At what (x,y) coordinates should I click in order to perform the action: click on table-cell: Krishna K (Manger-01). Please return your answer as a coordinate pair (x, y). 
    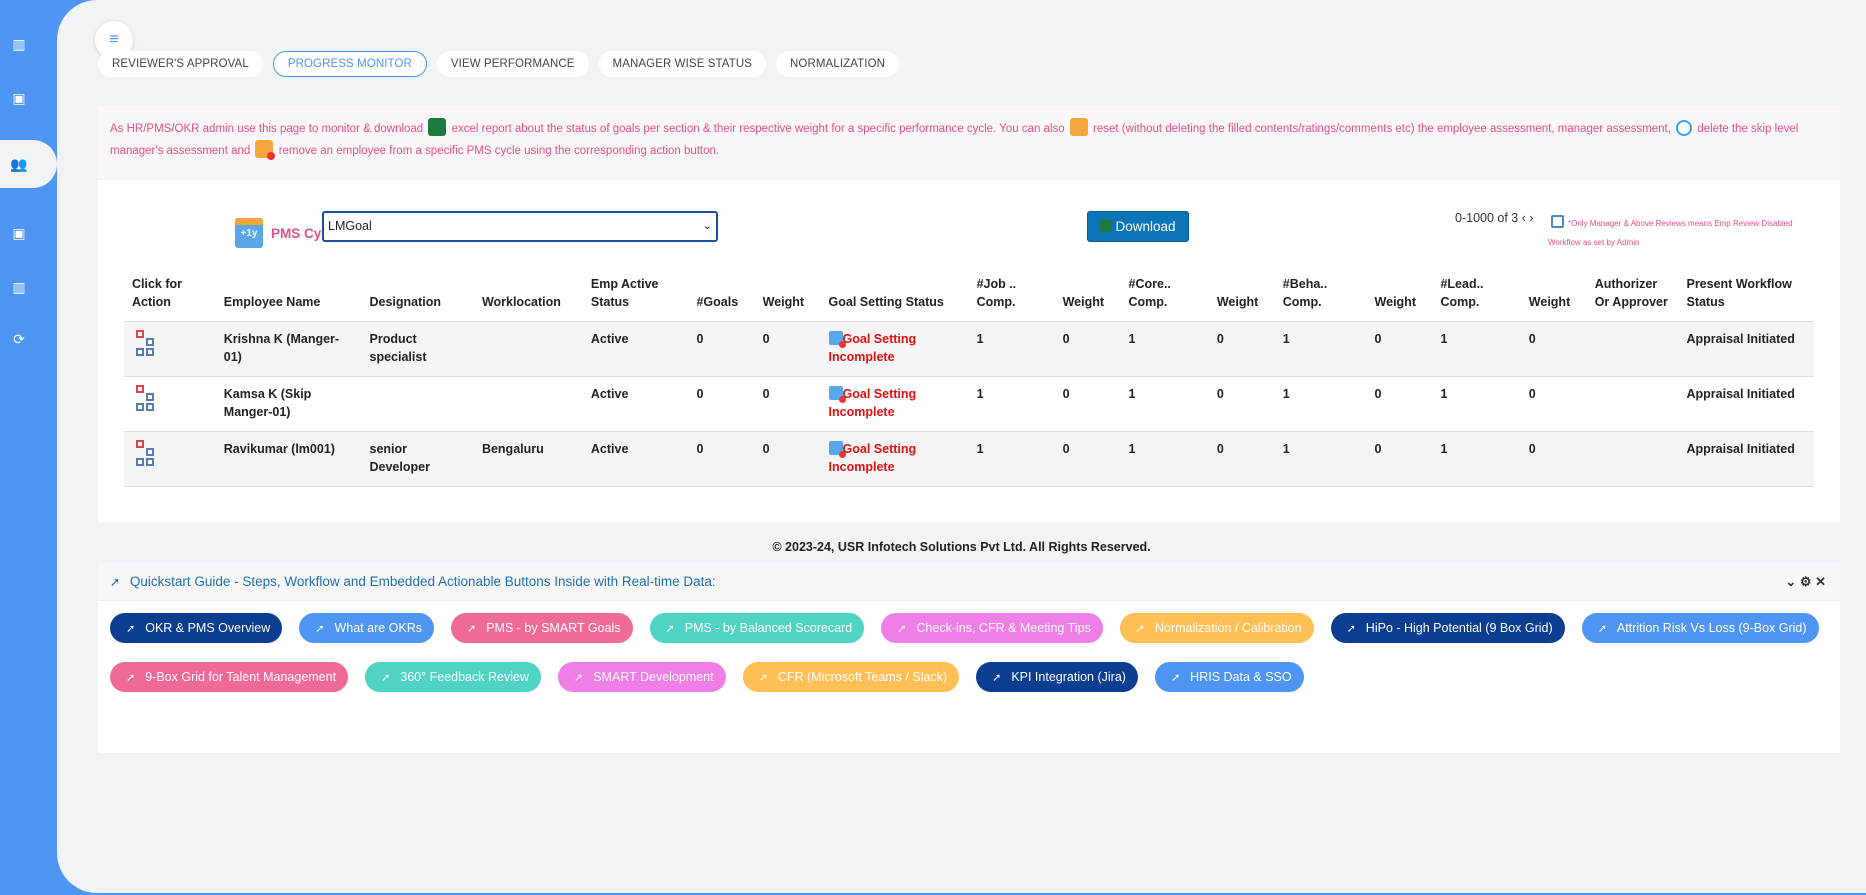
    Looking at the image, I should click on (288, 349).